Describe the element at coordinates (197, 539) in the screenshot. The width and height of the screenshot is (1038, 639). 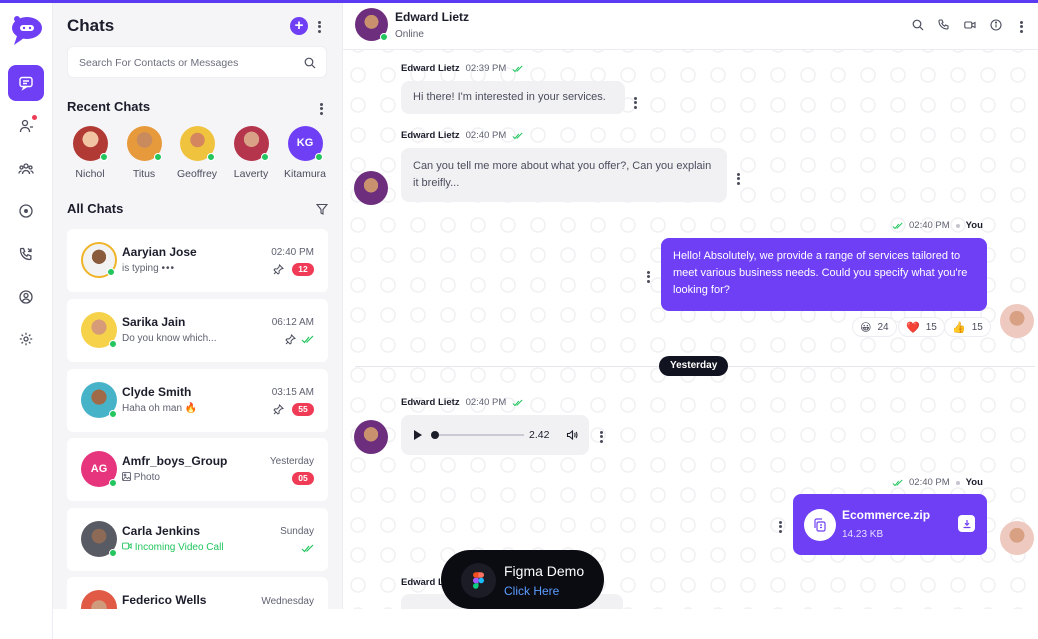
I see `chat-item: Carla Jenkins Incoming Video Call Sunday` at that location.